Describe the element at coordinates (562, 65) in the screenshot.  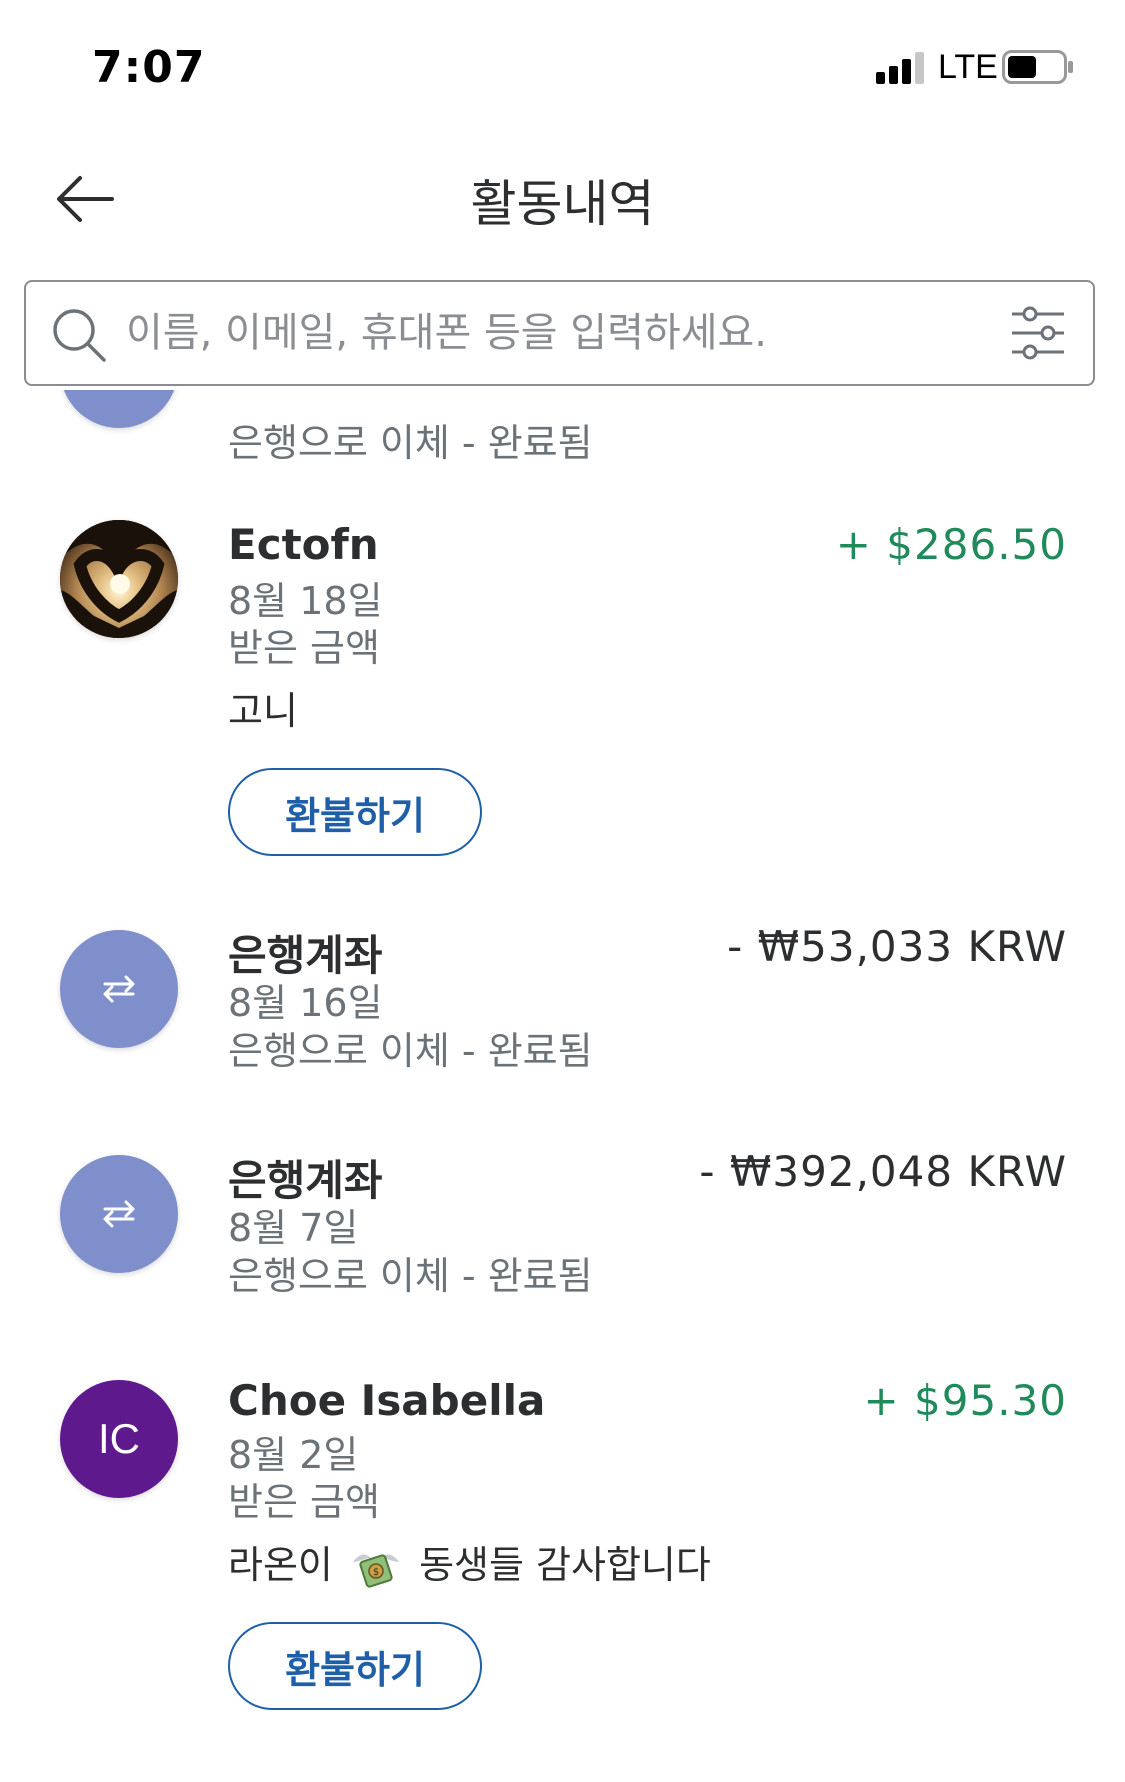
I see `status-bar: 7:07 LTE` at that location.